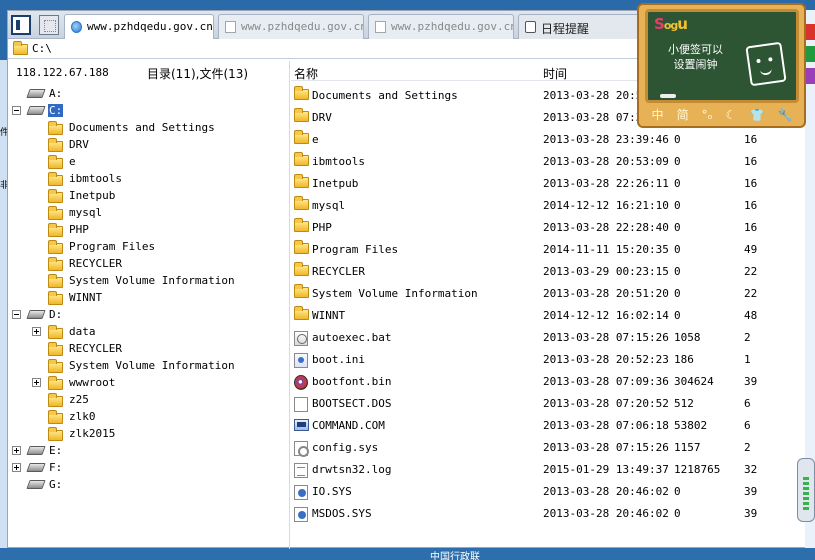 This screenshot has width=815, height=560. Describe the element at coordinates (553, 183) in the screenshot. I see `file-row: Inetpub 2013-03-28 22:26:11 0 16` at that location.